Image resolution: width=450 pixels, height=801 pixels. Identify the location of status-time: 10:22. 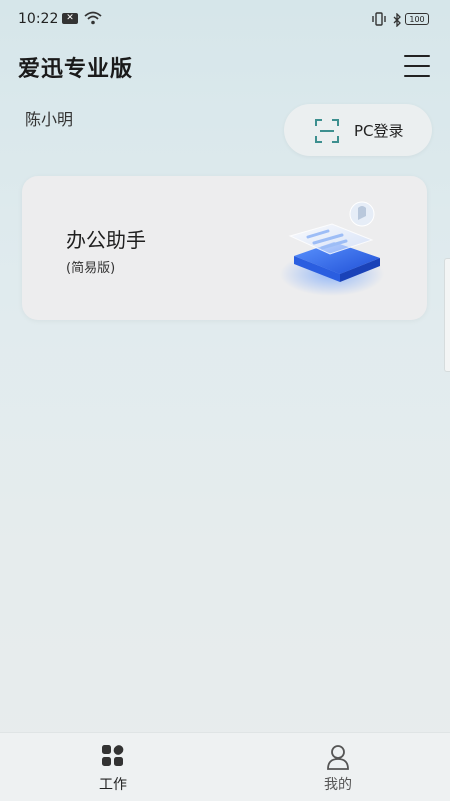
(38, 19).